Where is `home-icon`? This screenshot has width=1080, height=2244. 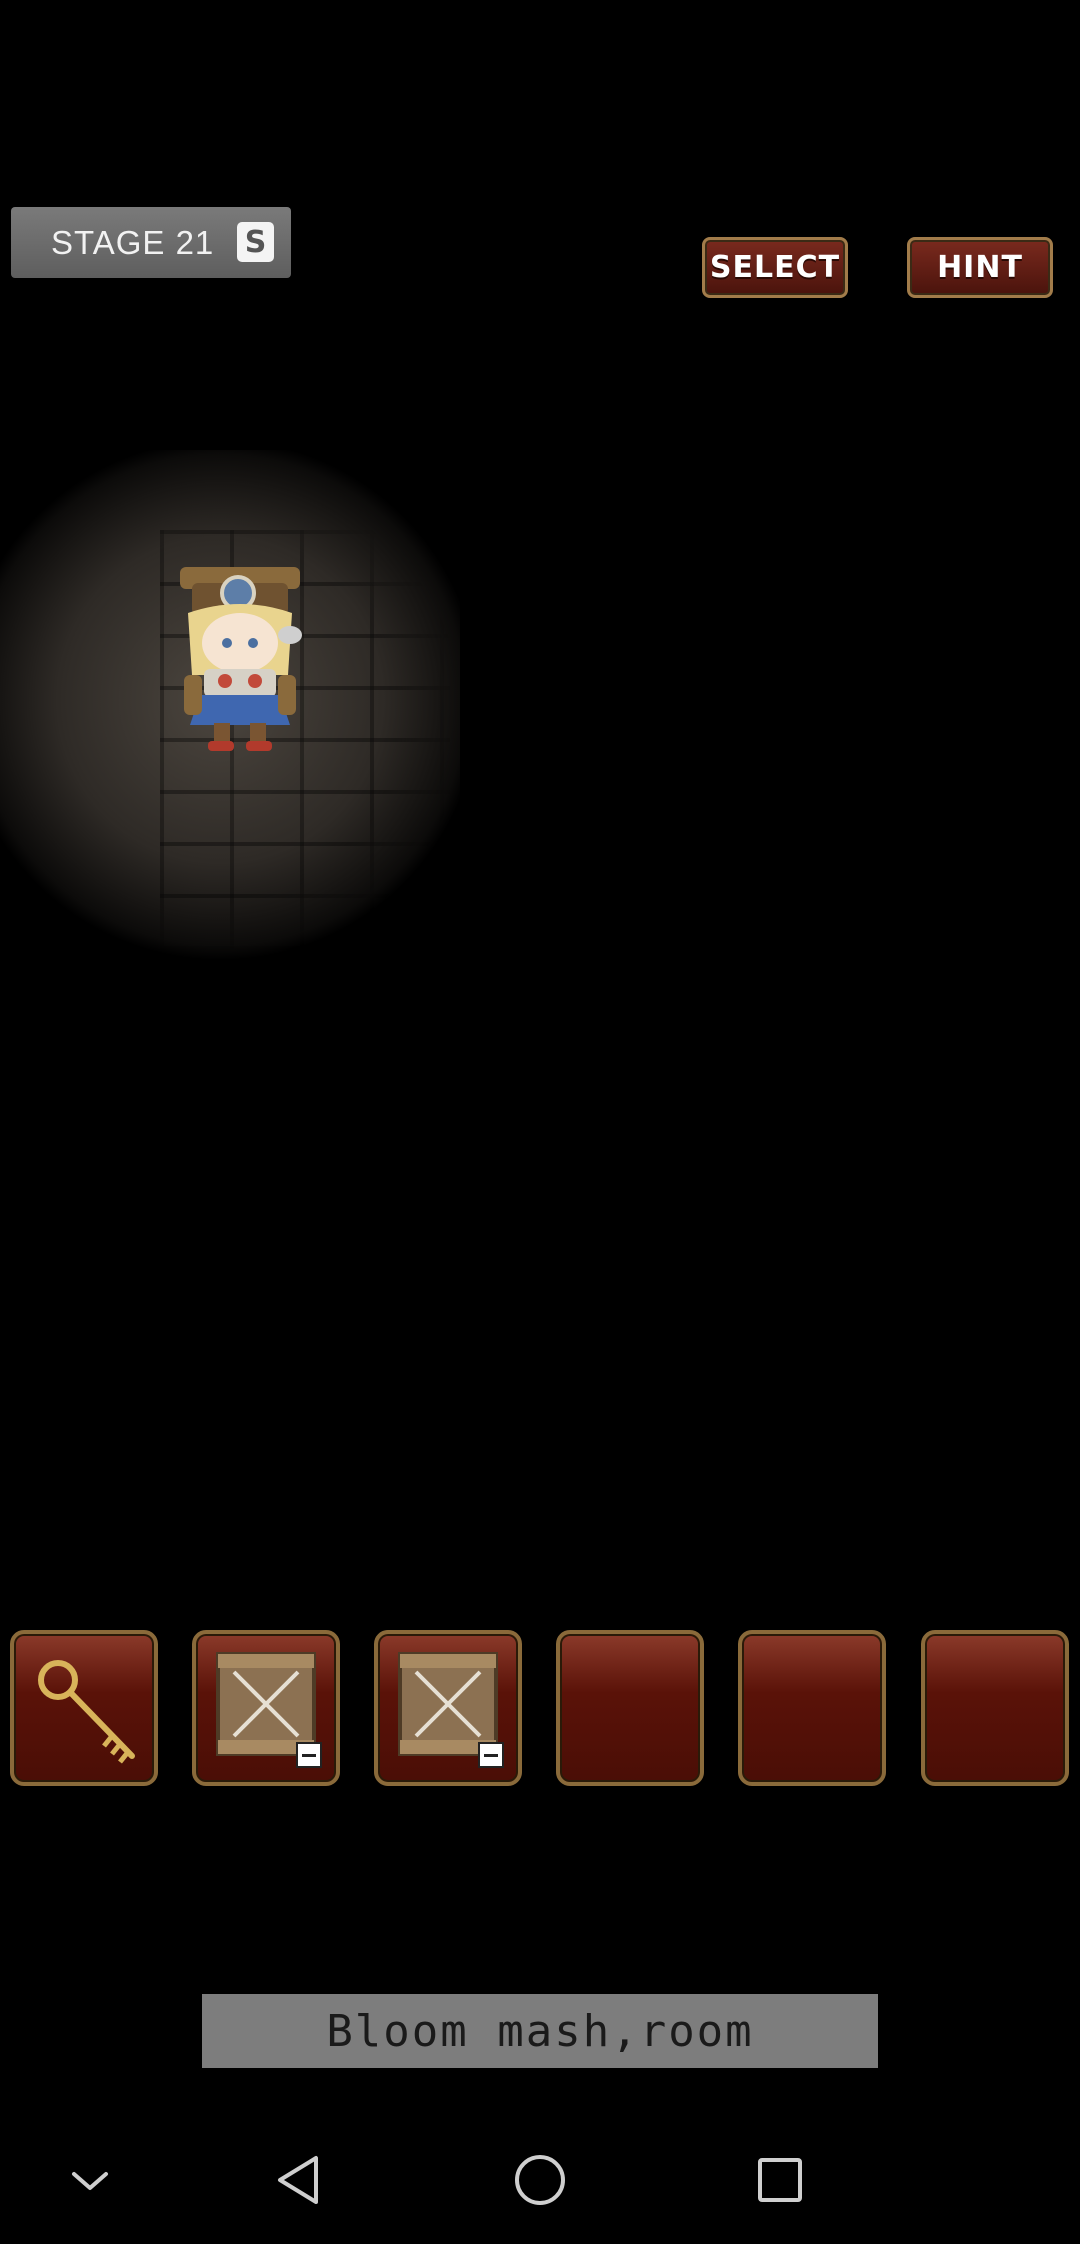 home-icon is located at coordinates (540, 2180).